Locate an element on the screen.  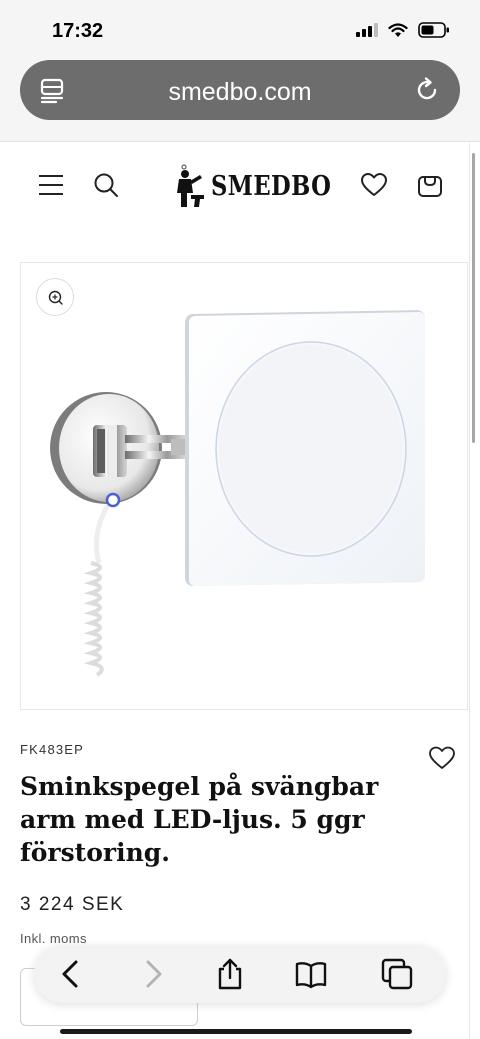
status-bar: 17:32 is located at coordinates (240, 28).